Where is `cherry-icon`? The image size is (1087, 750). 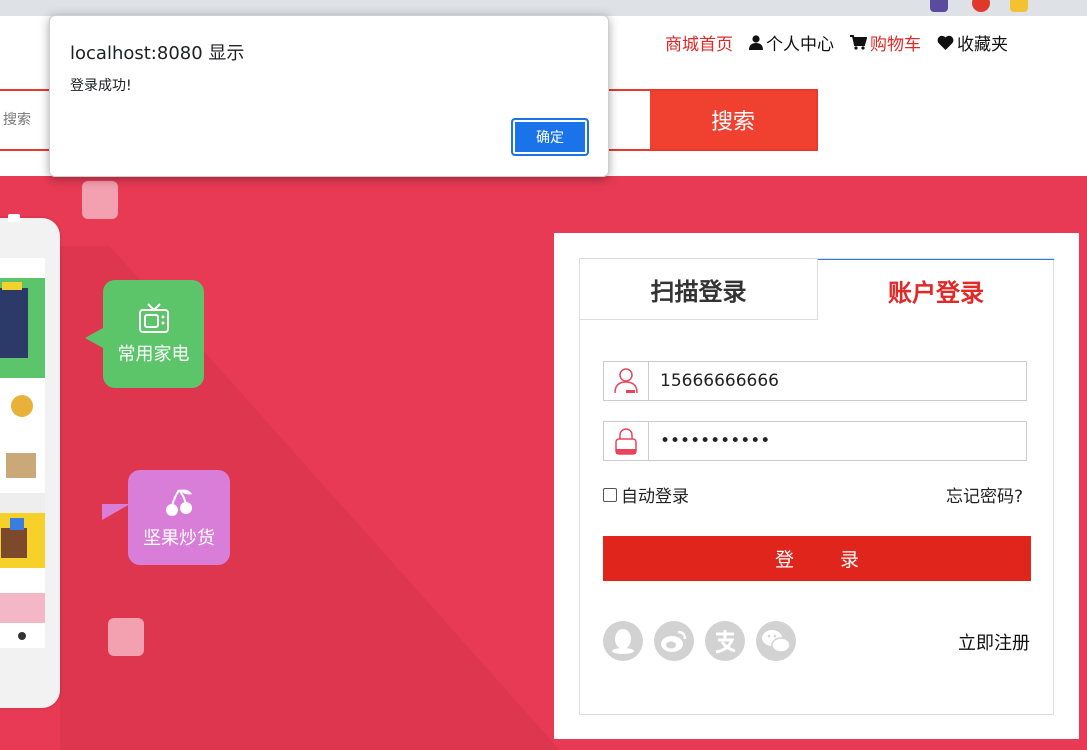 cherry-icon is located at coordinates (179, 502).